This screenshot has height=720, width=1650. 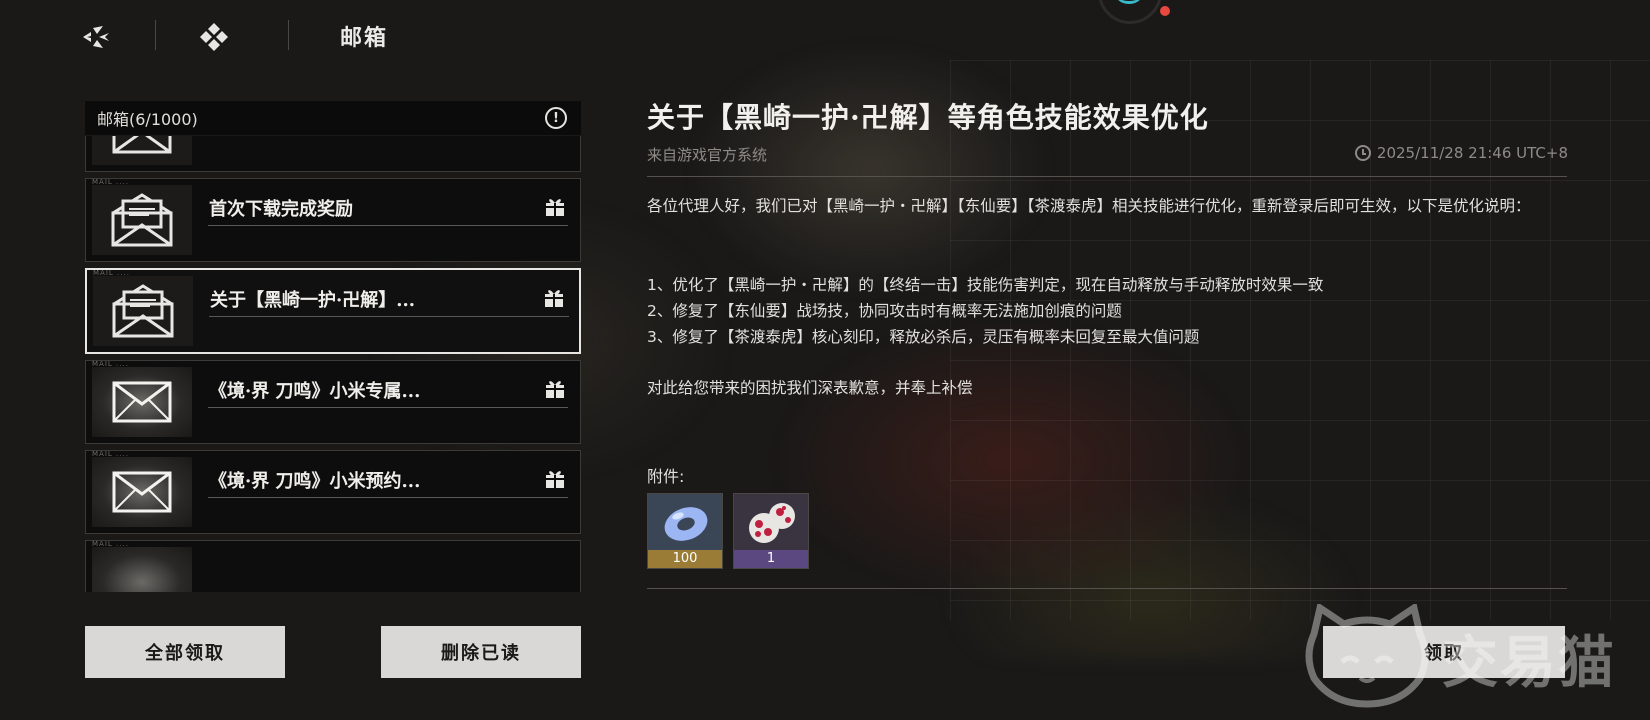 What do you see at coordinates (1472, 153) in the screenshot?
I see `timestamp-text: 2025/11/28 21:46 UTC+8` at bounding box center [1472, 153].